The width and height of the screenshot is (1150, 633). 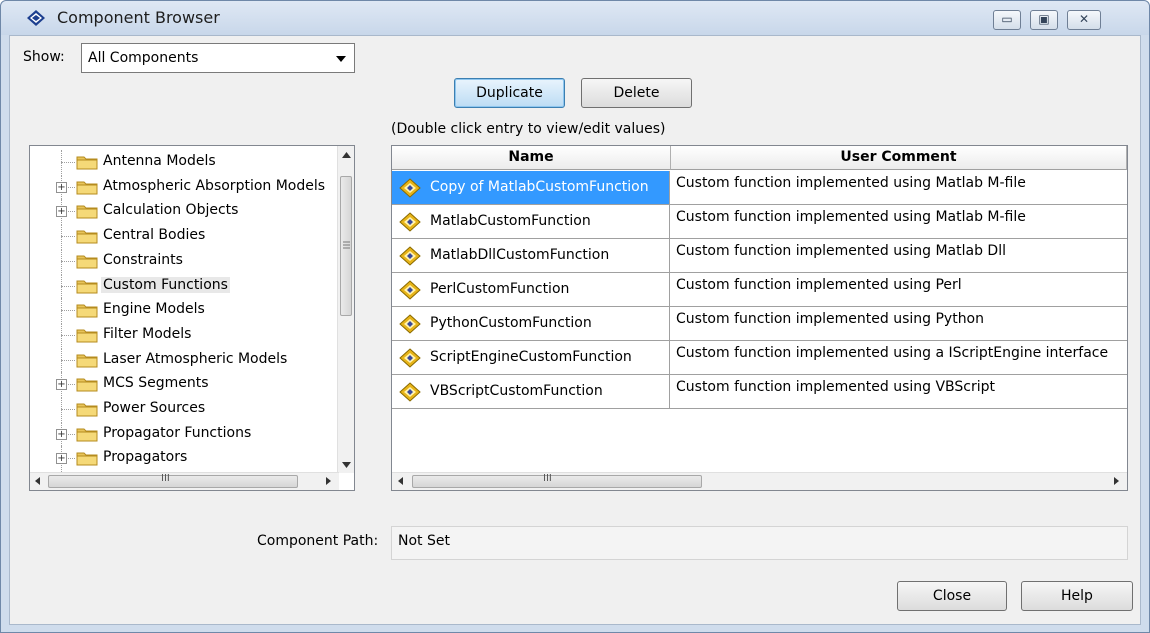 I want to click on hint-text: (Double click entry to view/edit values), so click(x=528, y=129).